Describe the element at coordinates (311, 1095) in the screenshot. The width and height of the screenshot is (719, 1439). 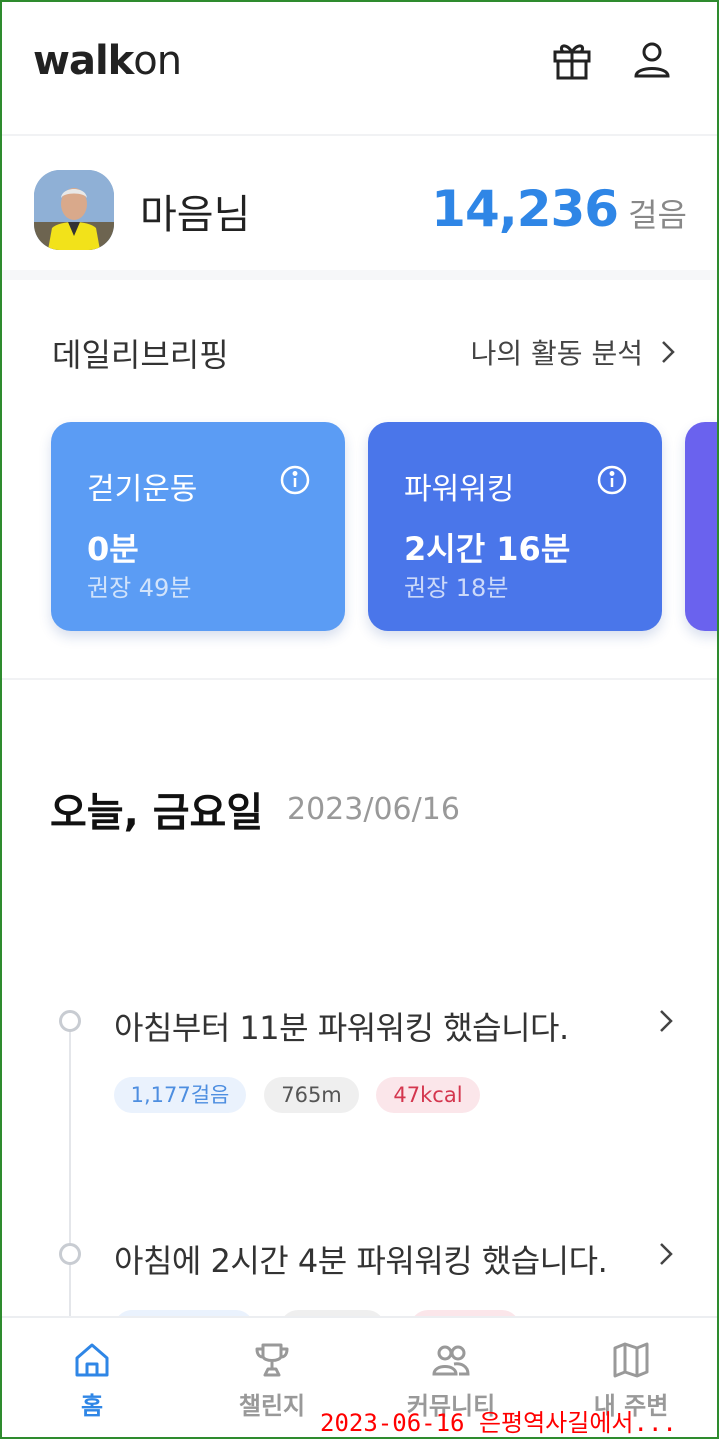
I see `distance-chip: 765m` at that location.